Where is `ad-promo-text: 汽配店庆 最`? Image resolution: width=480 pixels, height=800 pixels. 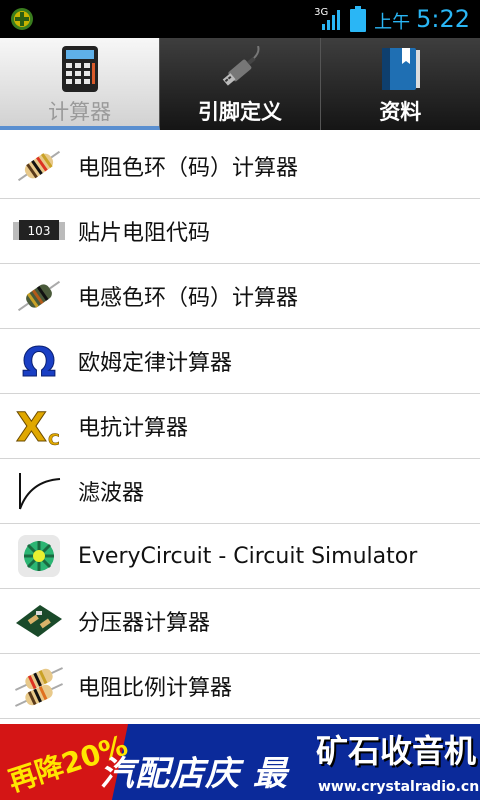
ad-promo-text: 汽配店庆 最 is located at coordinates (194, 774).